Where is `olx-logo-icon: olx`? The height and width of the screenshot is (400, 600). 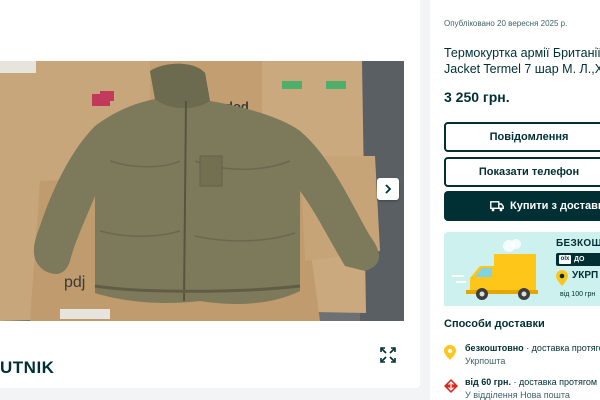
olx-logo-icon: olx is located at coordinates (565, 259).